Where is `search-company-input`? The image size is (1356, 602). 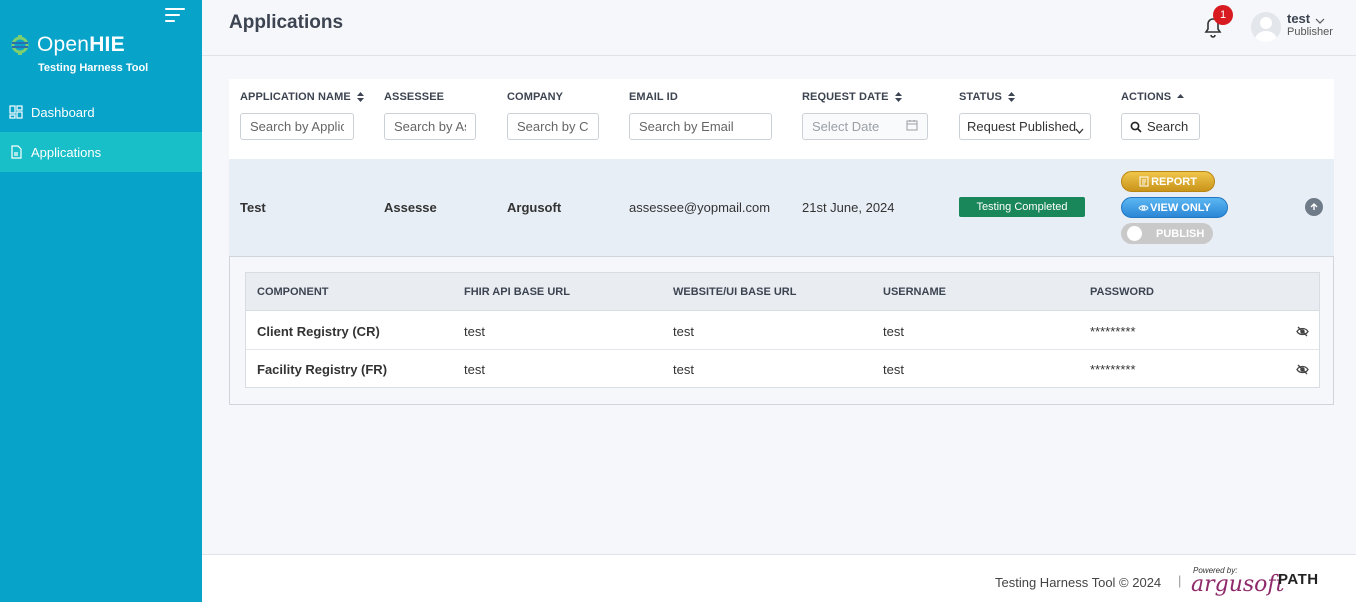
search-company-input is located at coordinates (553, 126).